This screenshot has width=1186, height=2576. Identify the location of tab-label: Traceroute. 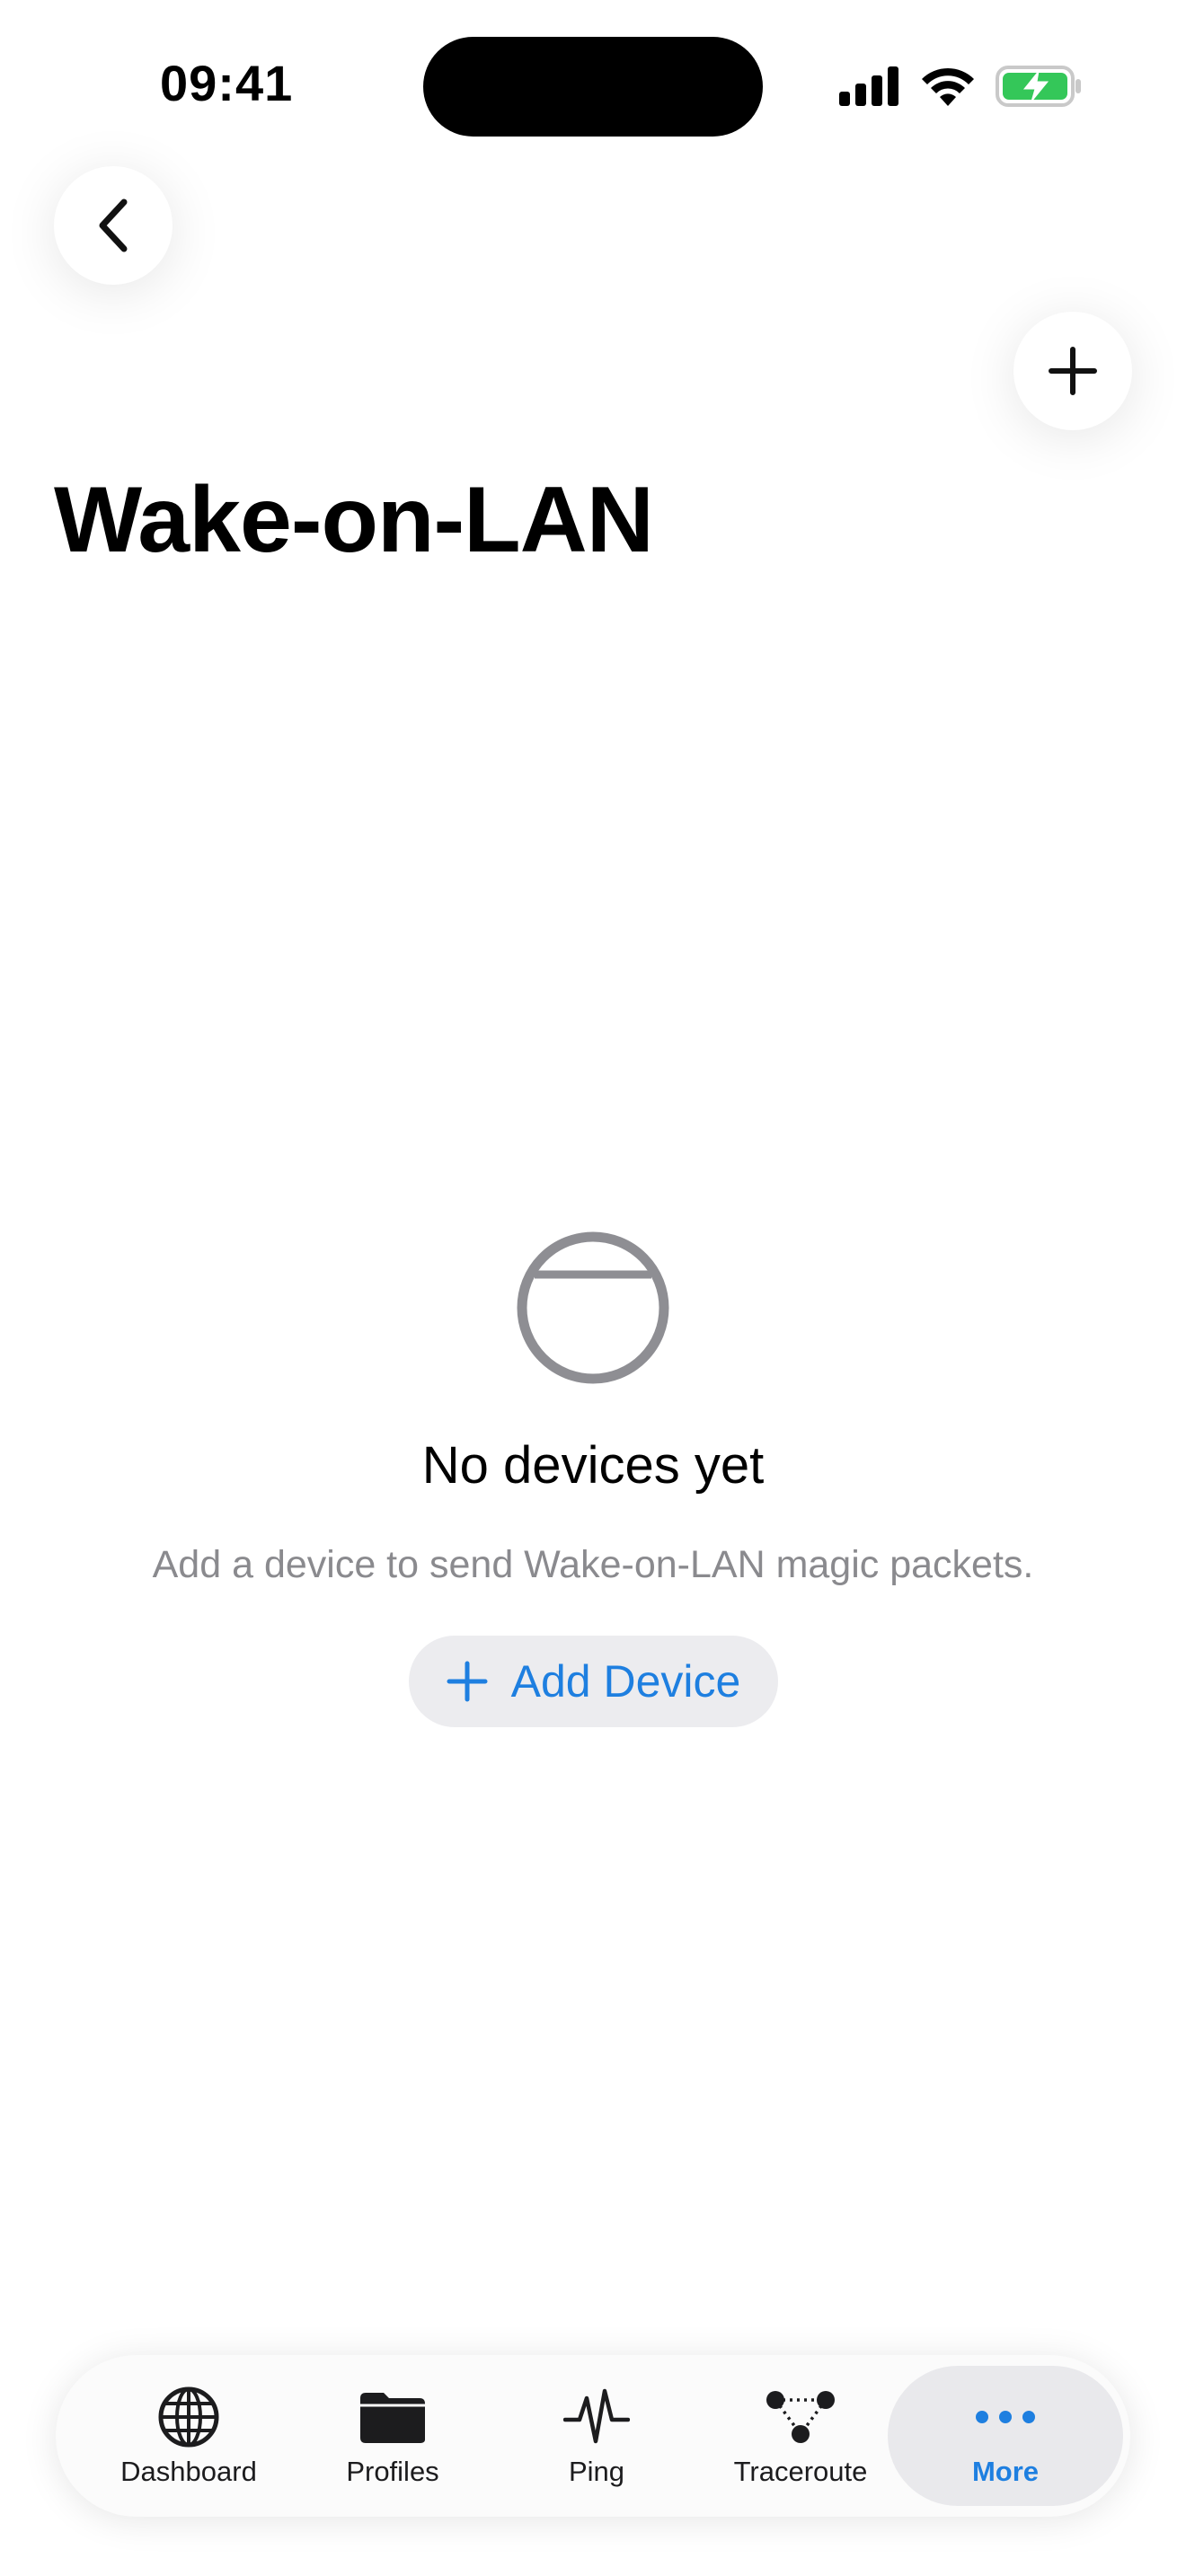
(800, 2471).